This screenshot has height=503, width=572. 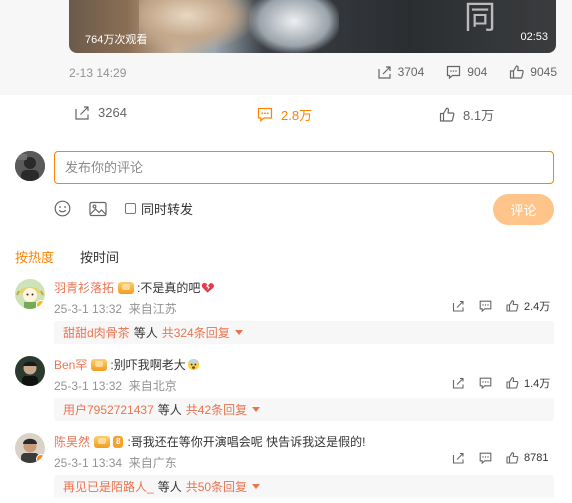 I want to click on repost-share-count: 3704, so click(x=411, y=72).